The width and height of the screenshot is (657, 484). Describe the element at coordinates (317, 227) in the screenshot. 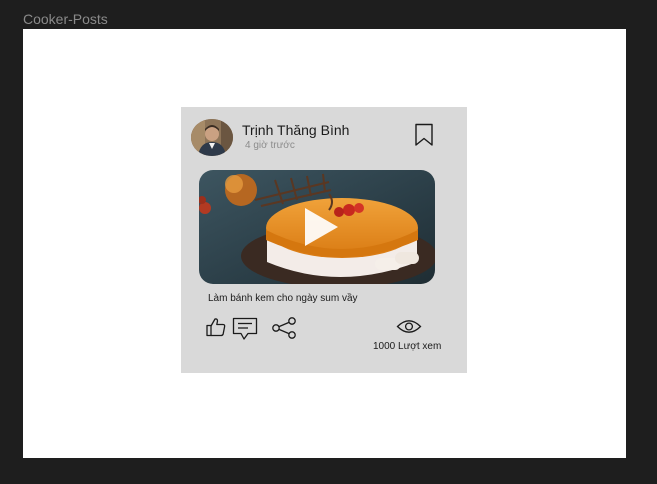

I see `video-thumbnail` at that location.